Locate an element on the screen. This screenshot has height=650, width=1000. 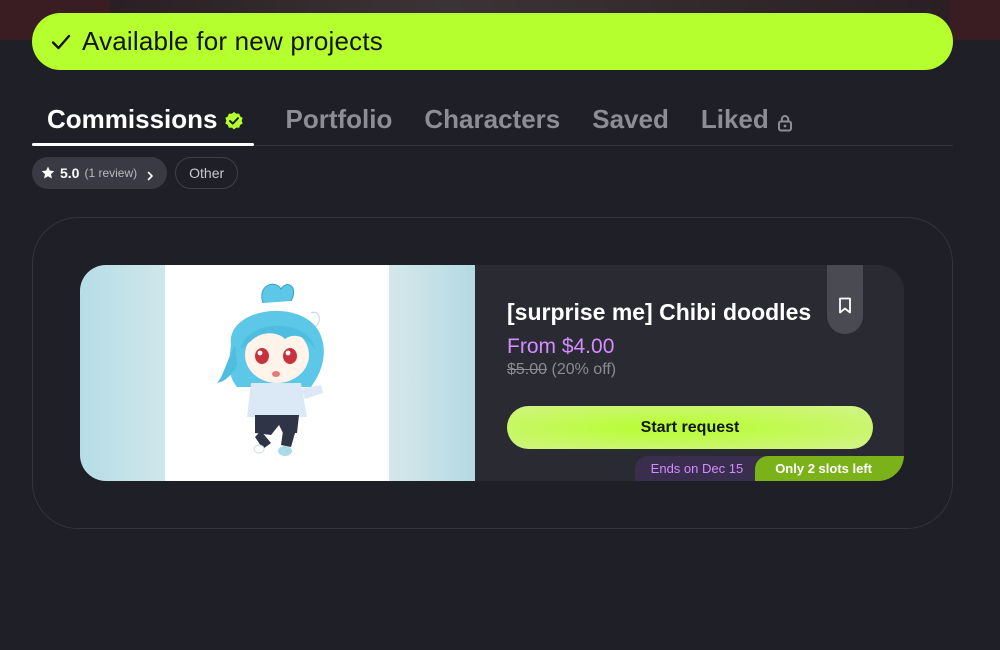
tab-label: Characters is located at coordinates (492, 119).